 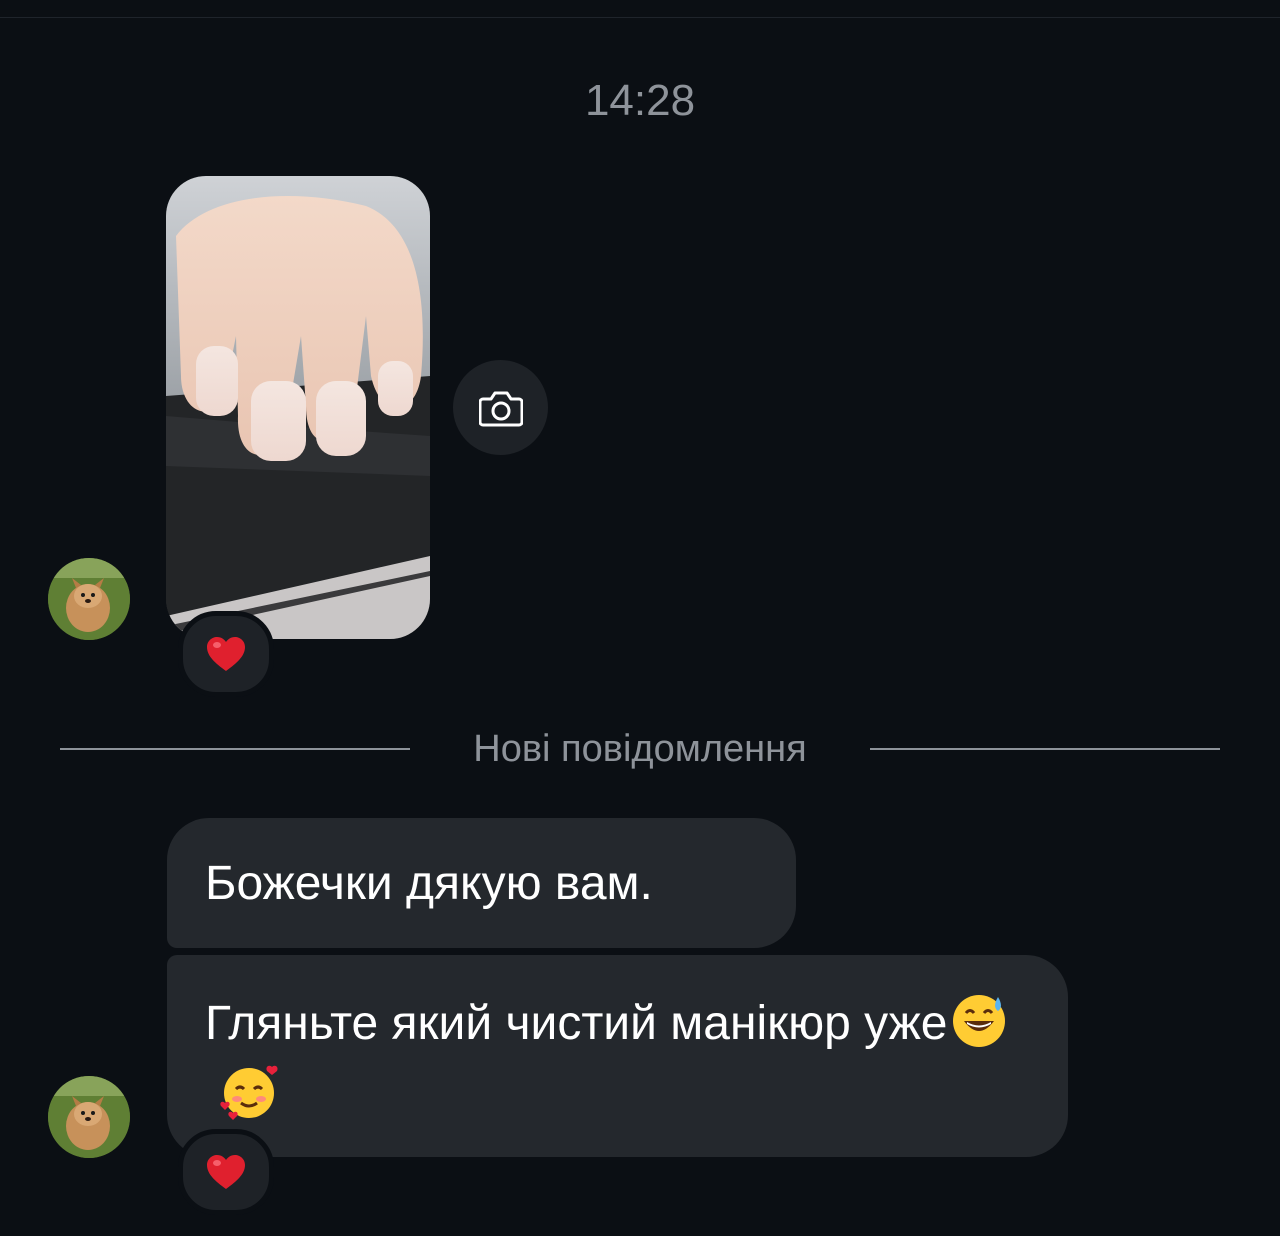 I want to click on new-messages-divider: Нові повідомлення, so click(x=640, y=749).